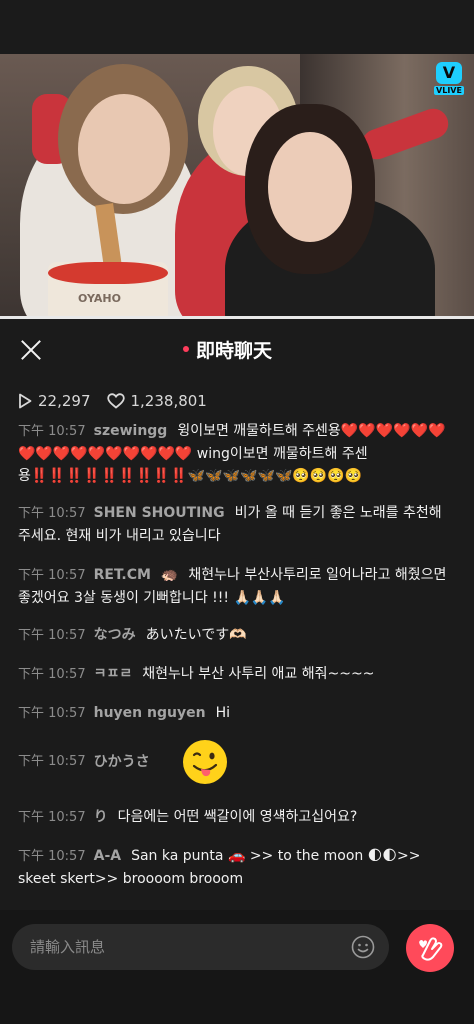 Image resolution: width=474 pixels, height=1024 pixels. I want to click on heart-emoji: ❤️❤️❤️❤️❤️, so click(384, 431).